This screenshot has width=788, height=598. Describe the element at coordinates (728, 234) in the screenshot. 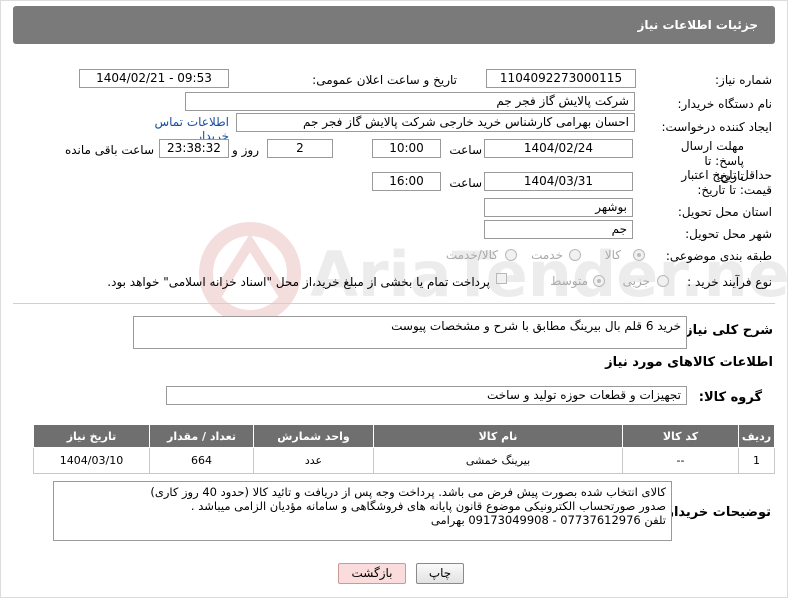

I see `city-label: شهر محل تحویل:` at that location.